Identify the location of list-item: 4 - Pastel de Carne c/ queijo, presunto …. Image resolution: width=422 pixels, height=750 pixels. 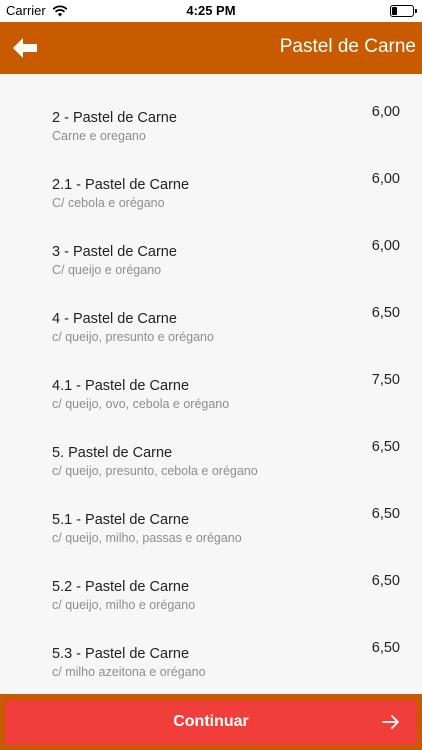
(211, 309).